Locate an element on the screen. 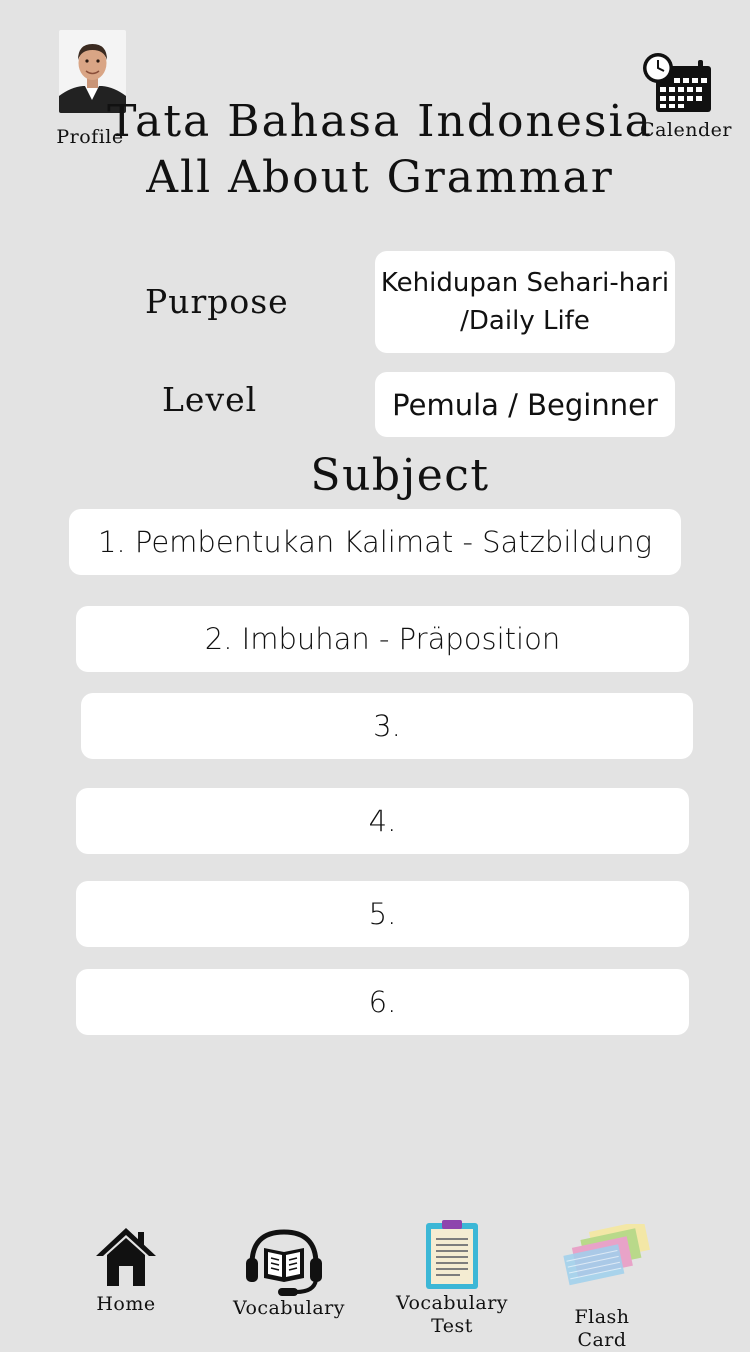 The height and width of the screenshot is (1352, 750). nav-vocabulary: Vocabulary is located at coordinates (289, 1276).